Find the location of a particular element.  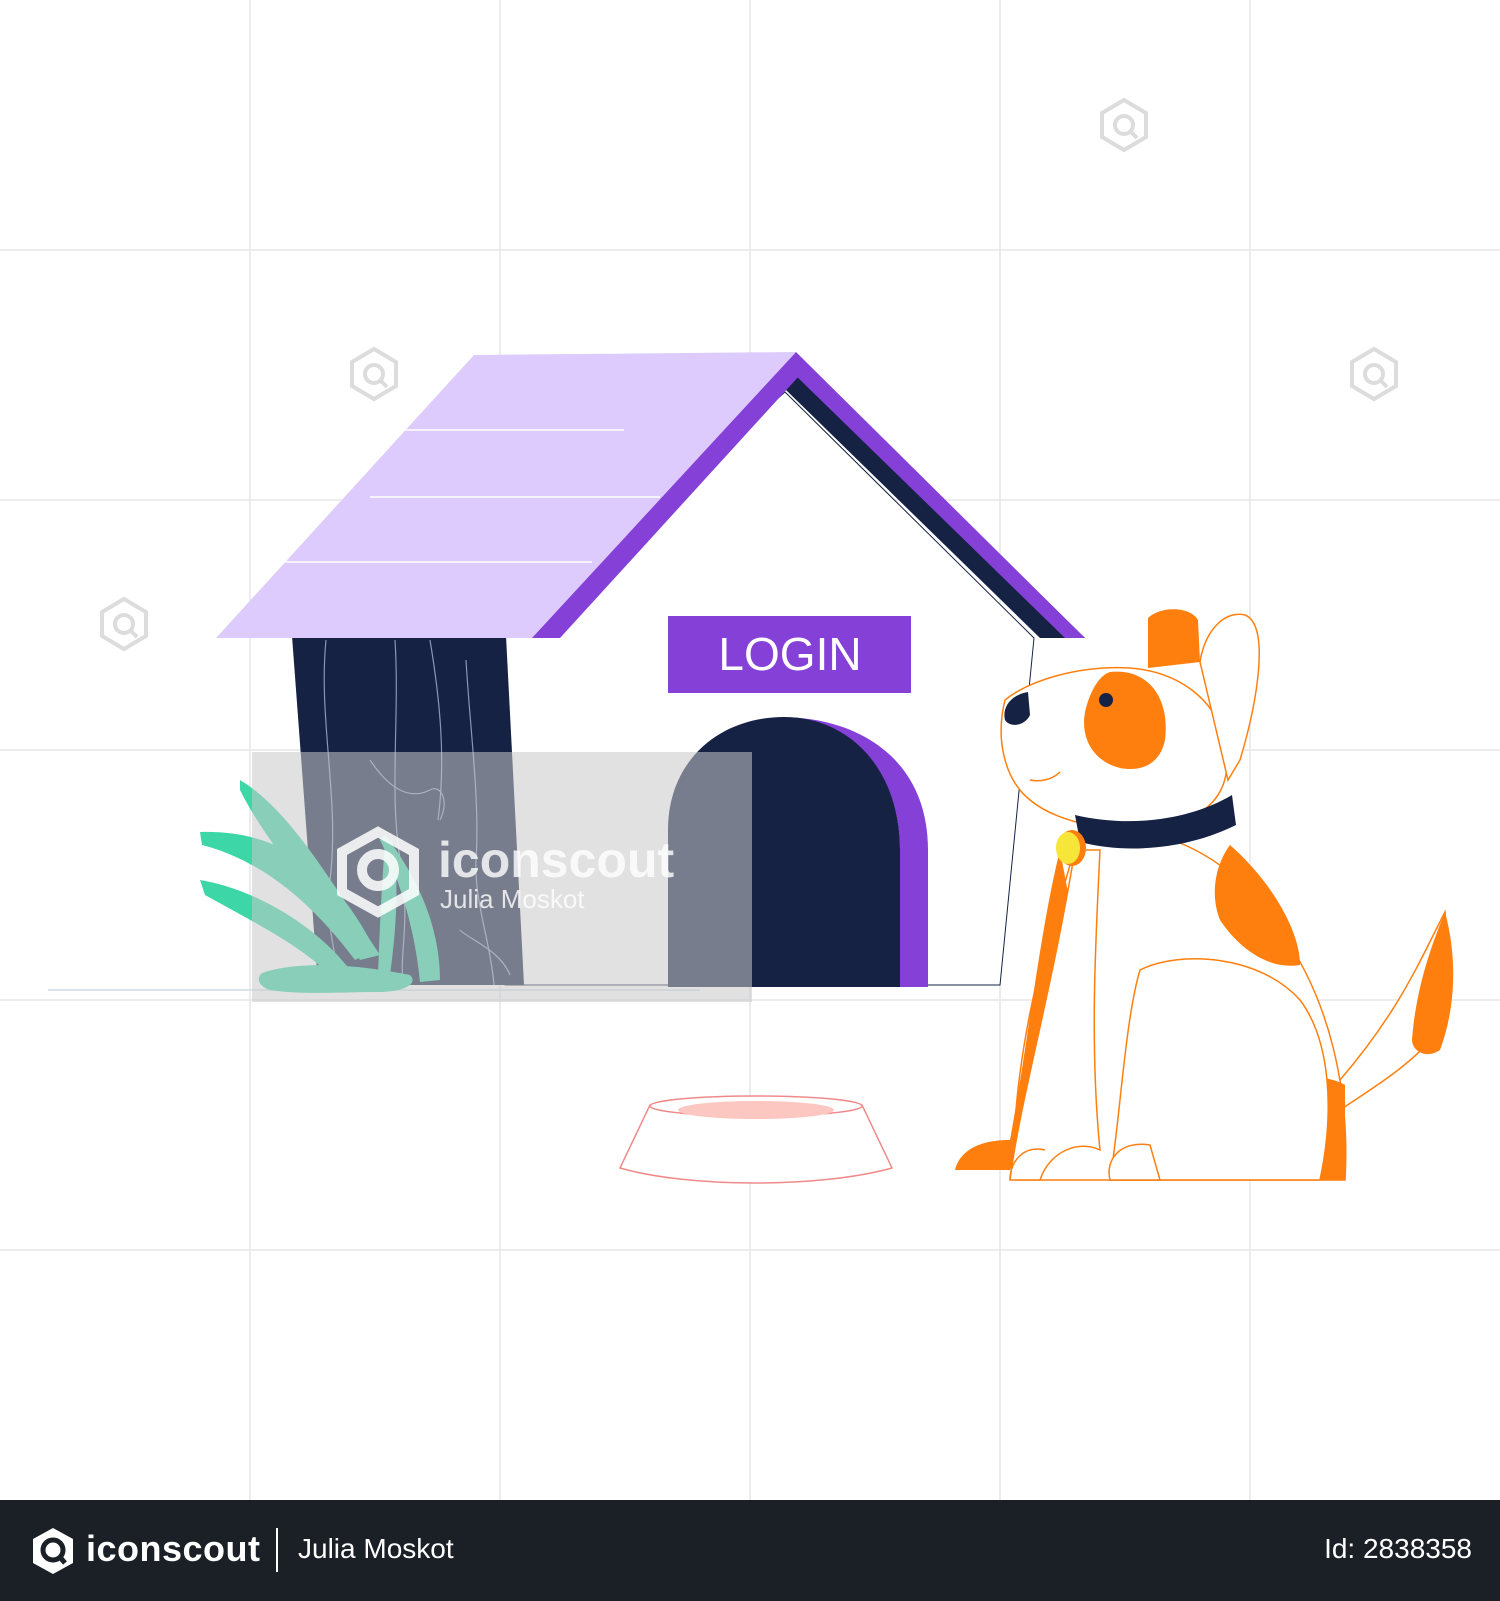

dog is located at coordinates (1204, 895).